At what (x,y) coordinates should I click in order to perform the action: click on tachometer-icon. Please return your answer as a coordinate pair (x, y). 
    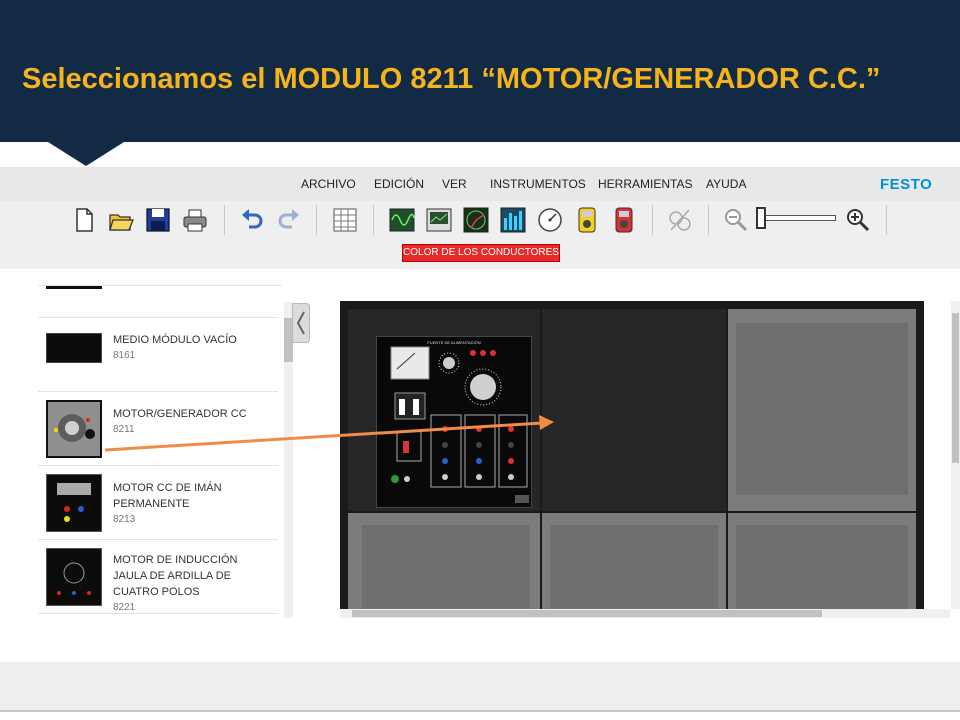
    Looking at the image, I should click on (550, 220).